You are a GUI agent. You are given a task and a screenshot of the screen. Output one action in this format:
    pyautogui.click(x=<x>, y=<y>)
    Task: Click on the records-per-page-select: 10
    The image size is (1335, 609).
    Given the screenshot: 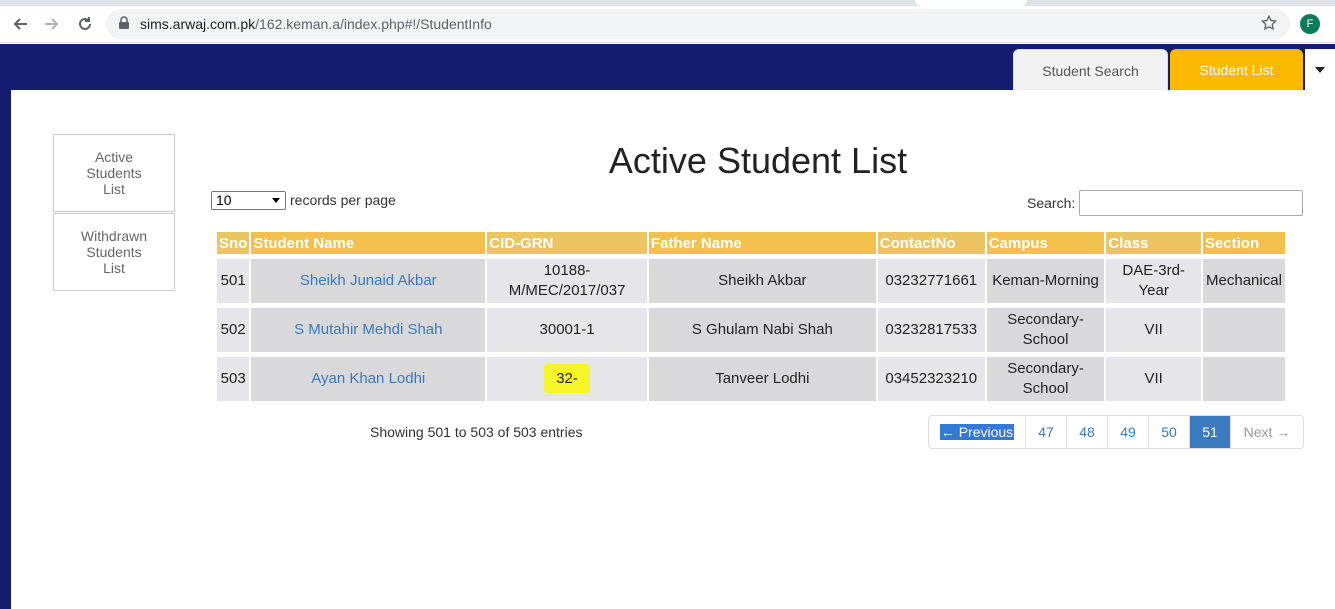 What is the action you would take?
    pyautogui.click(x=248, y=200)
    